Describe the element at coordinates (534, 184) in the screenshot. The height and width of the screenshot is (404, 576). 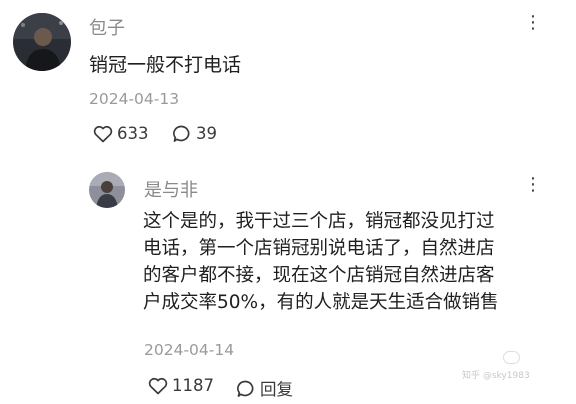
I see `reply-more-icon: ⋮` at that location.